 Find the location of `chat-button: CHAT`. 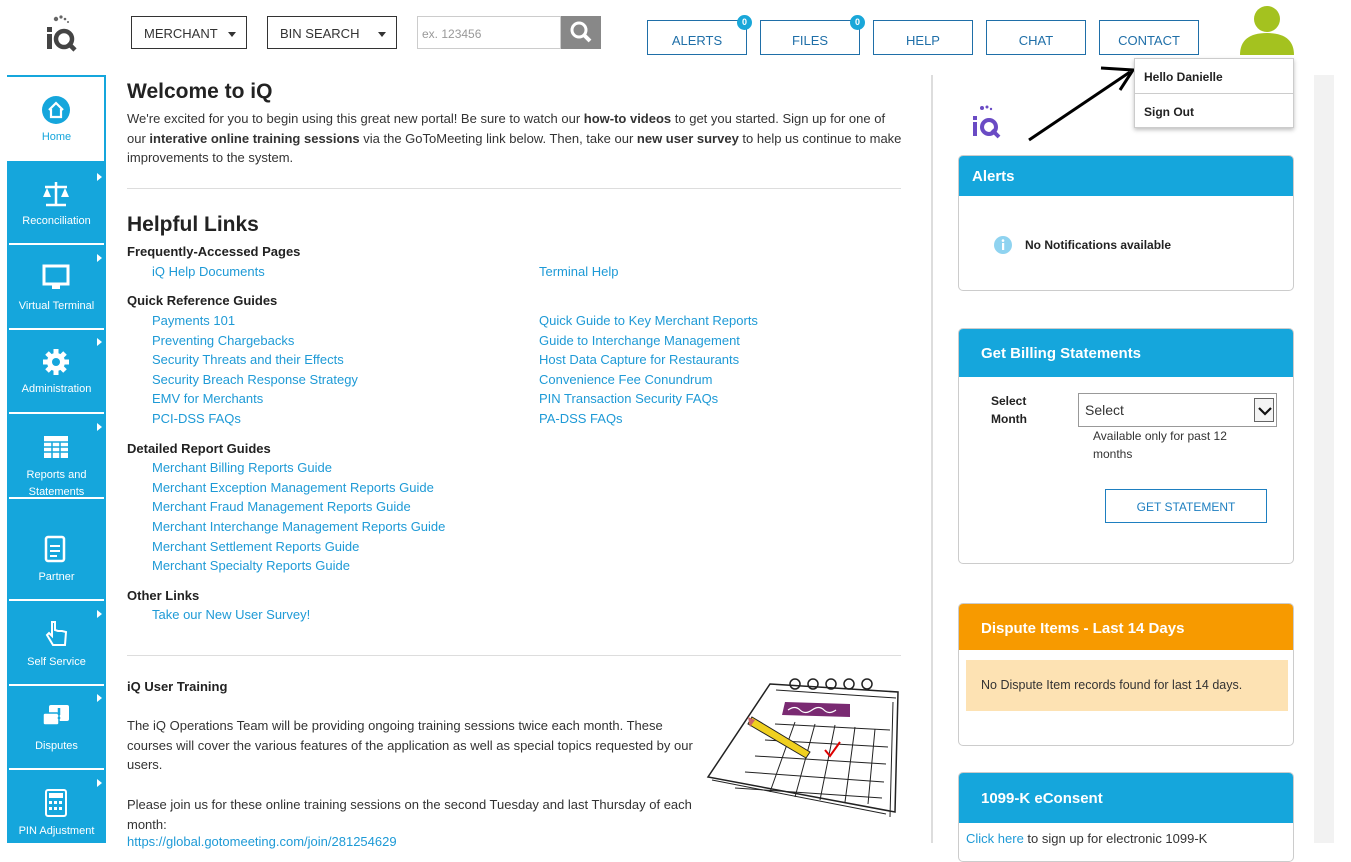

chat-button: CHAT is located at coordinates (1036, 37).